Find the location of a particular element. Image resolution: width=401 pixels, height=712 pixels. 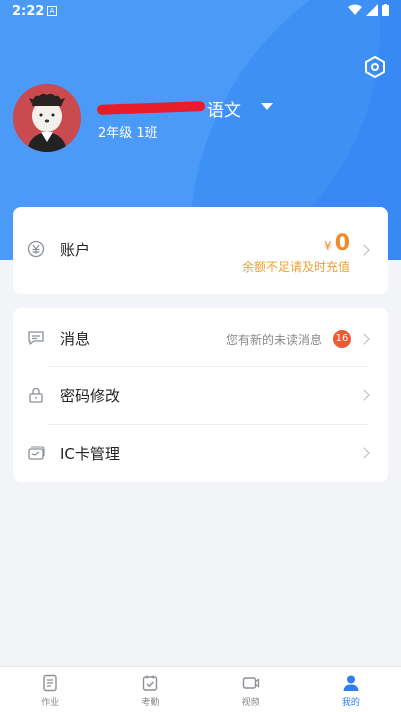

tab-homework: 作业 is located at coordinates (50, 689).